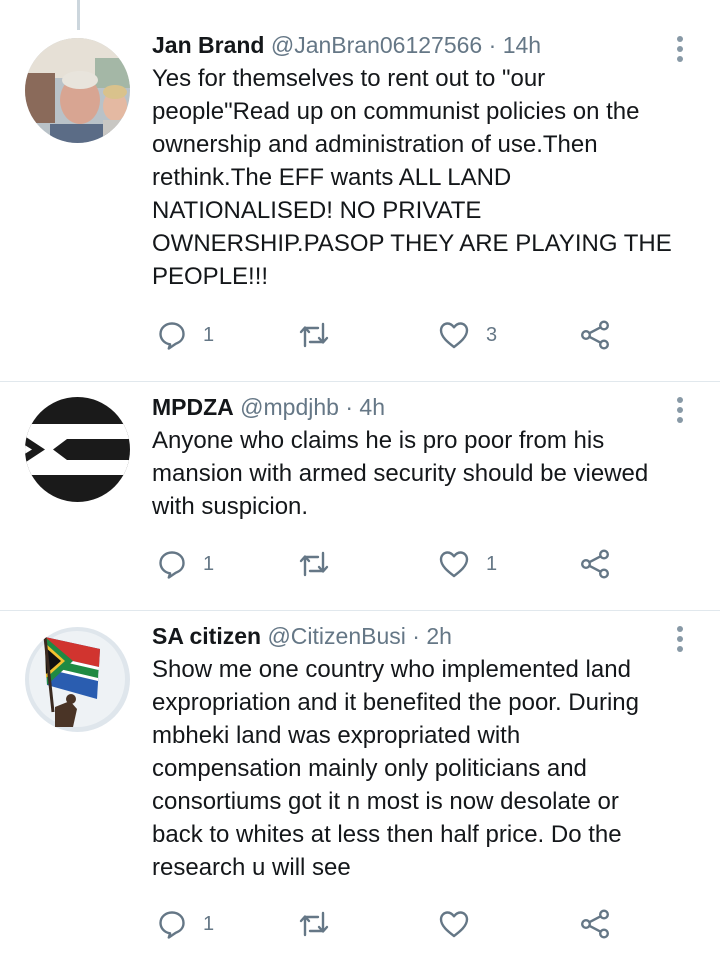 The width and height of the screenshot is (720, 975). I want to click on author-handle: @JanBran06127566, so click(376, 45).